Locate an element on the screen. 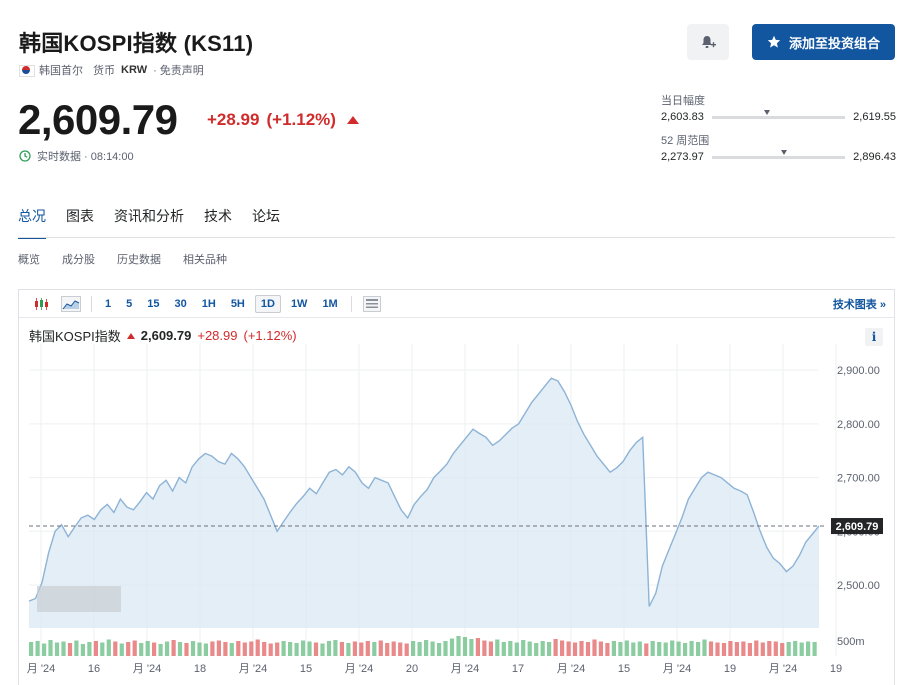  tabs-divider is located at coordinates (456, 237).